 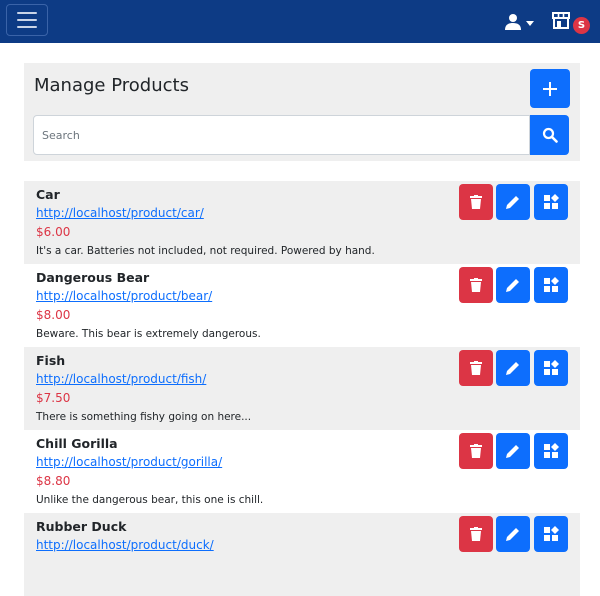 I want to click on search-button, so click(x=549, y=135).